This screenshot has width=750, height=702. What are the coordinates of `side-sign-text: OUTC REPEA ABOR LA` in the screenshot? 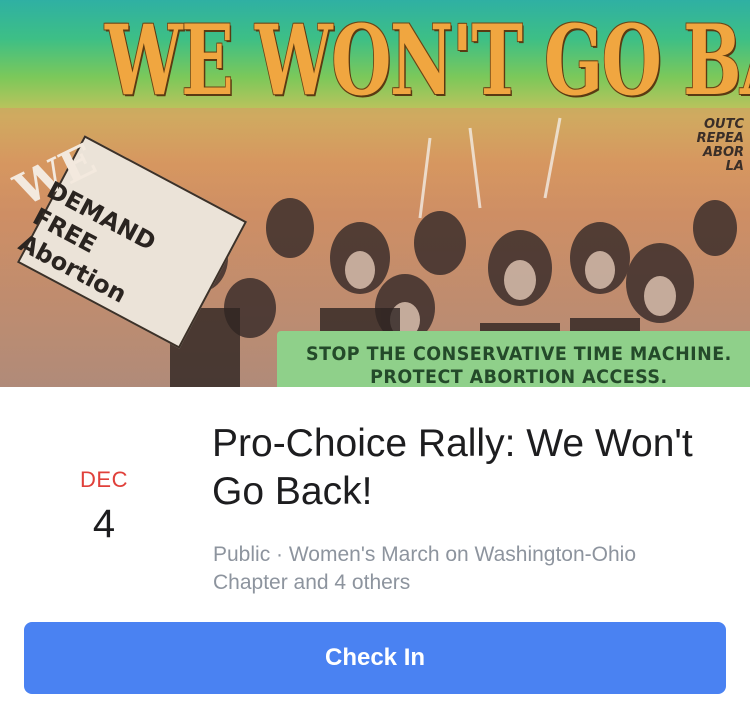 It's located at (720, 145).